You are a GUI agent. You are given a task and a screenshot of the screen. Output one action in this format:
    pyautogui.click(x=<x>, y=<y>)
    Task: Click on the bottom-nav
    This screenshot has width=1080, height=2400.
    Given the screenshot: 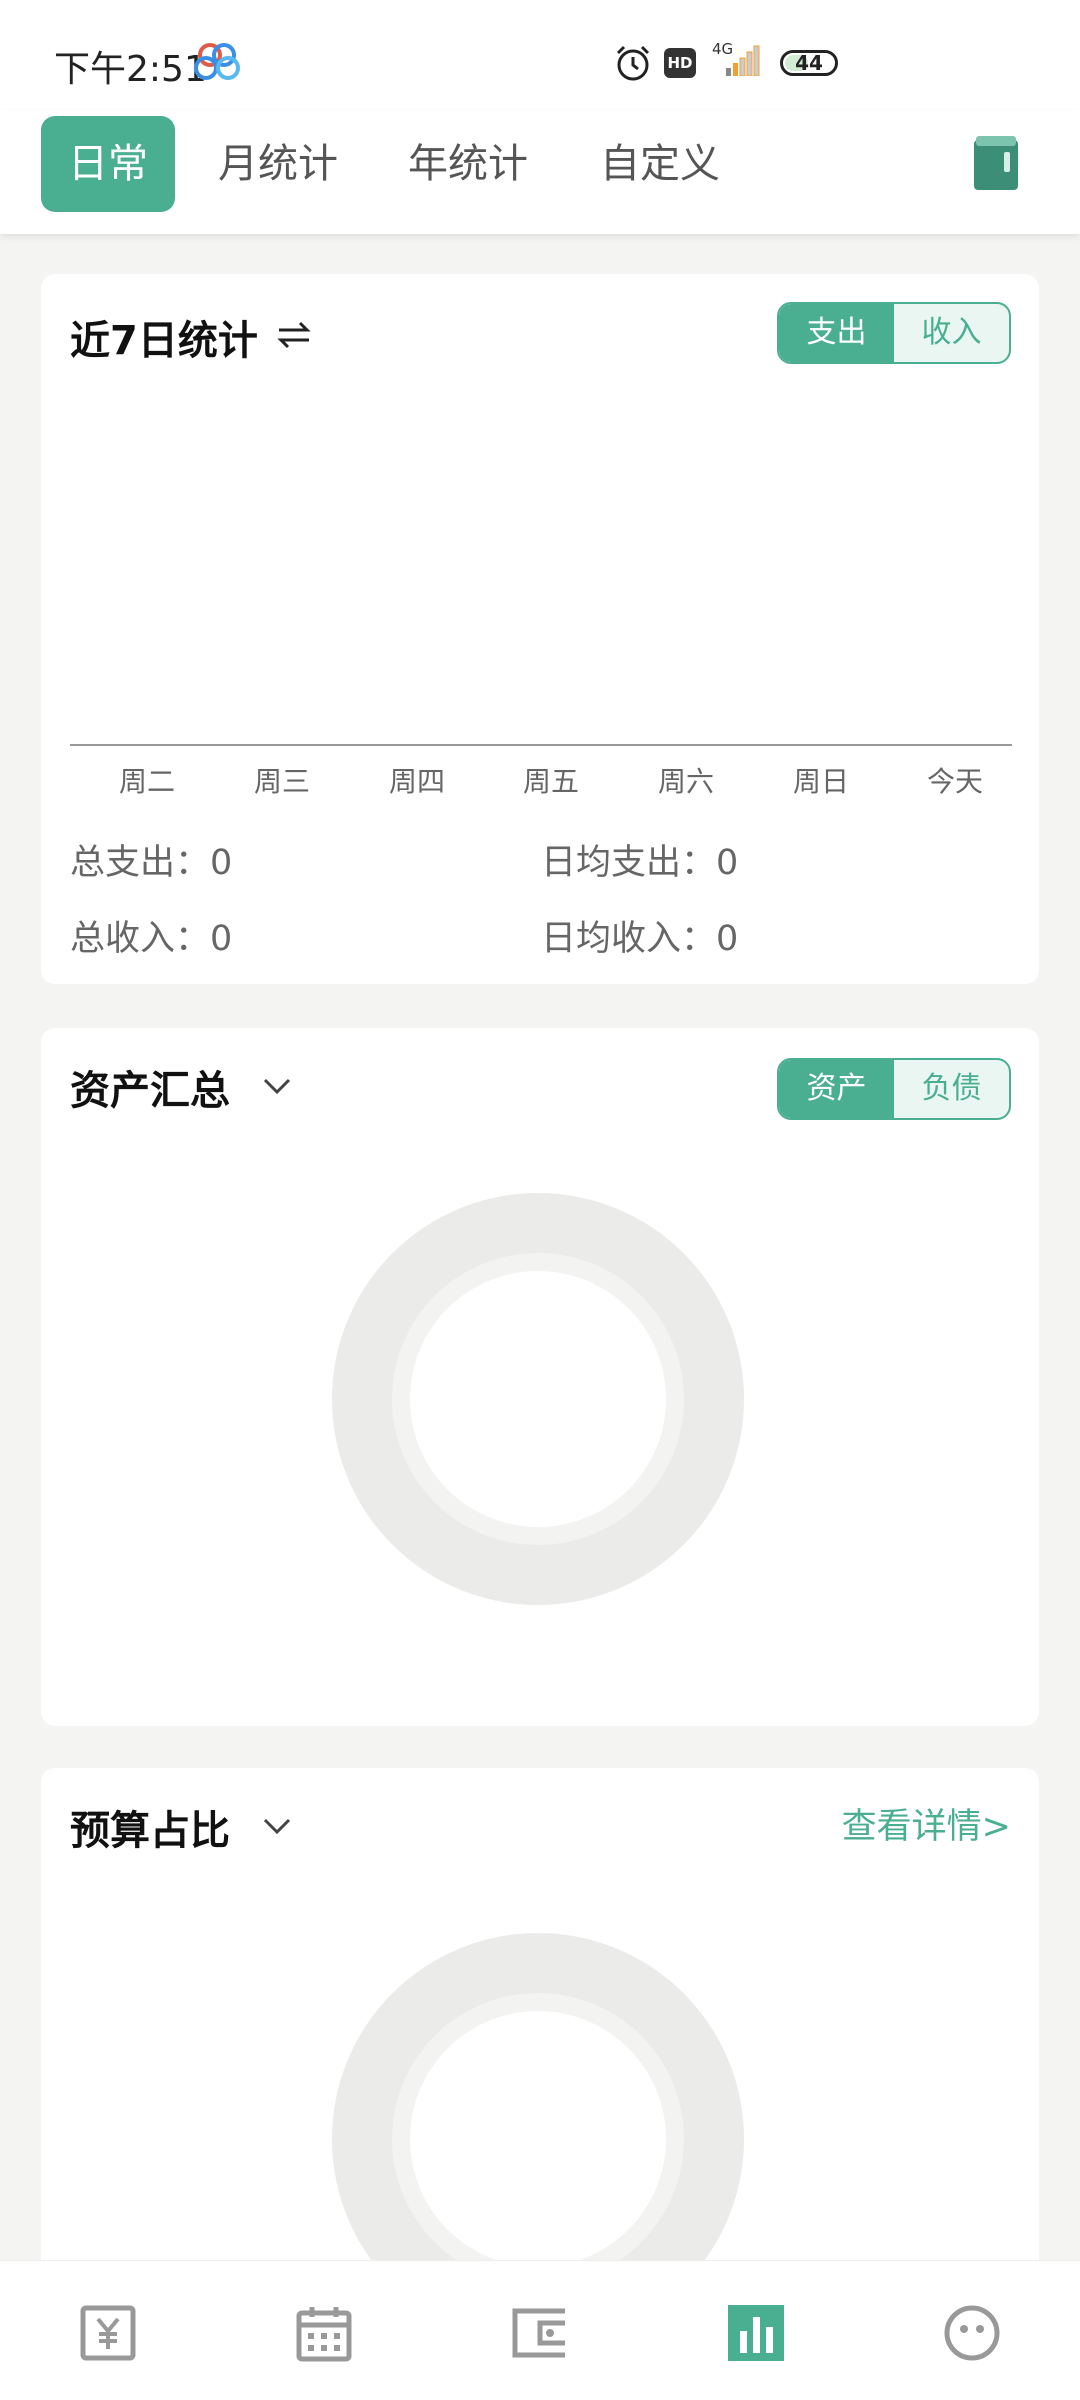 What is the action you would take?
    pyautogui.click(x=540, y=2330)
    